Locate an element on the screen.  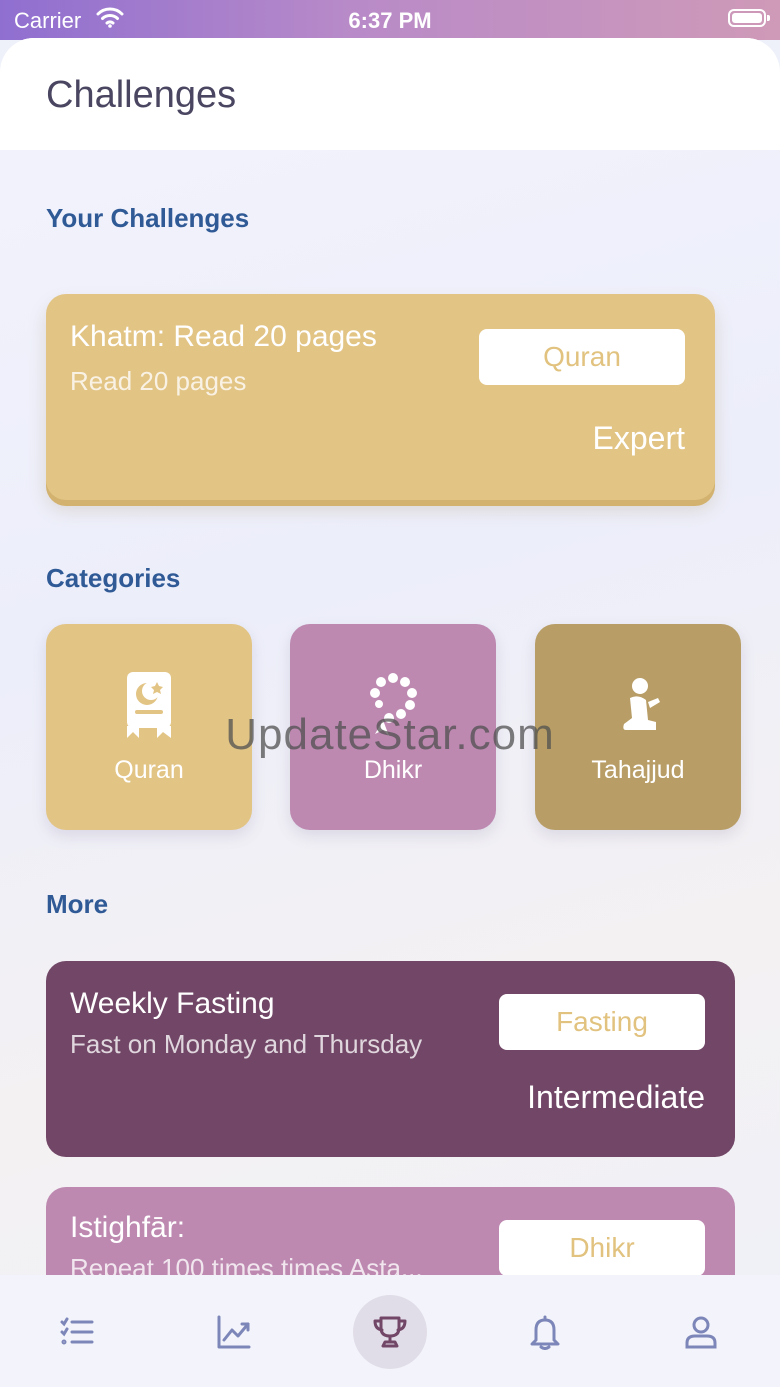
section-title-categories: Categories is located at coordinates (113, 578).